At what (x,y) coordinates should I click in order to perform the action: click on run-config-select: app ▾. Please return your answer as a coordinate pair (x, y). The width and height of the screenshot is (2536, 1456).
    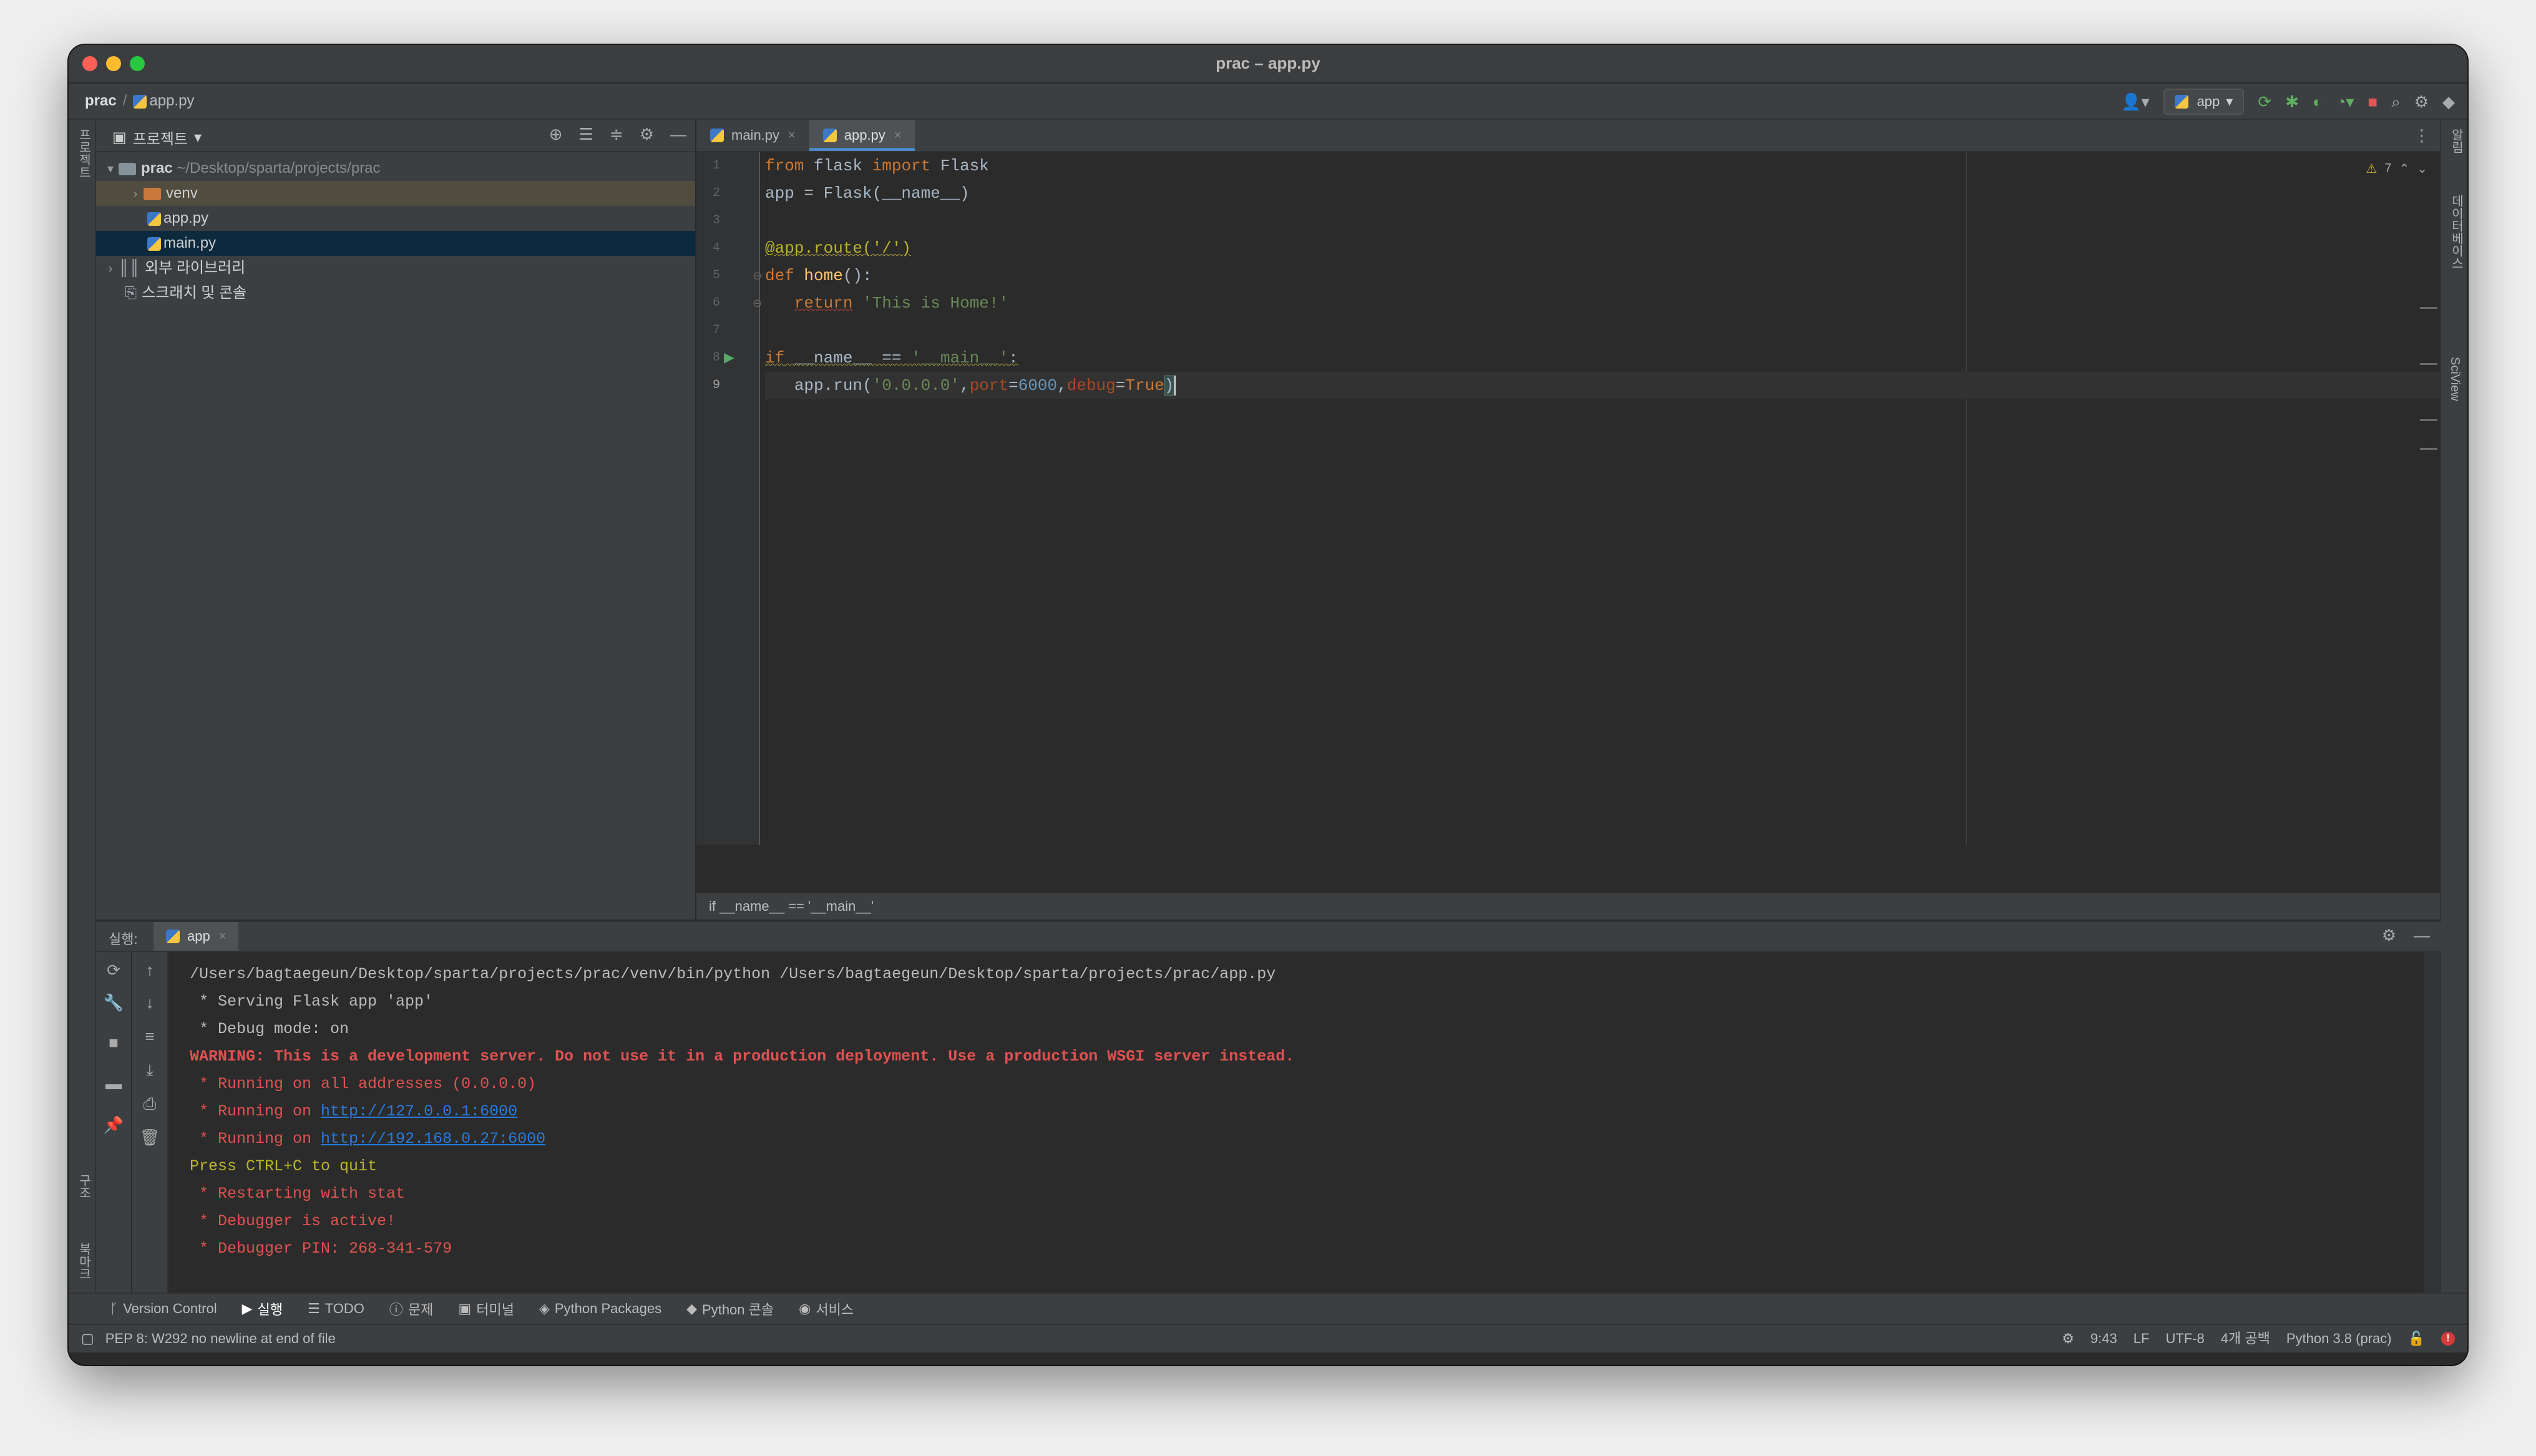
    Looking at the image, I should click on (2204, 102).